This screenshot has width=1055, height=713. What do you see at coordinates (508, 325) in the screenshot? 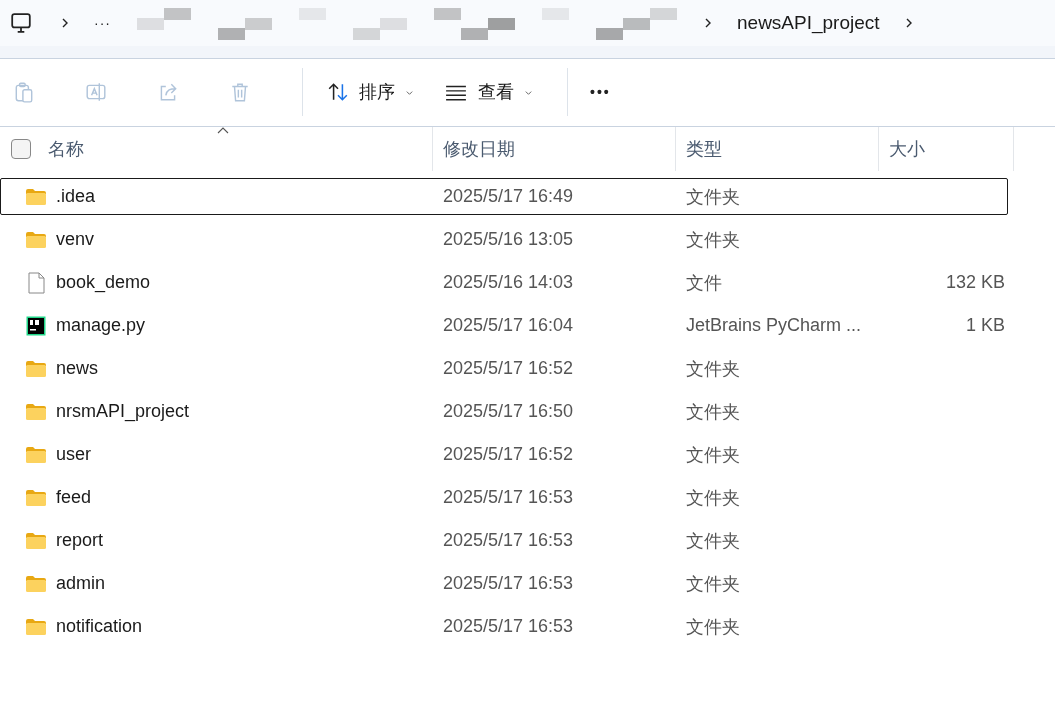
I see `date-cell-text: 2025/5/17 16:04` at bounding box center [508, 325].